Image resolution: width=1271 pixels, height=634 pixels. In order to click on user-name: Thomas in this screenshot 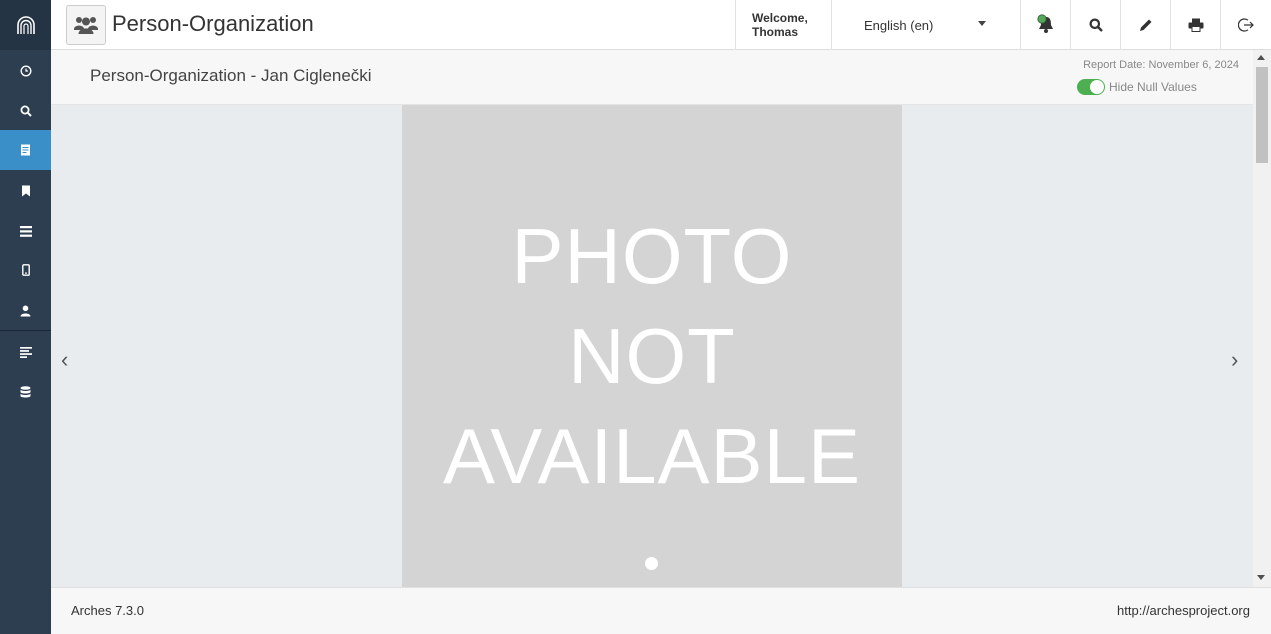, I will do `click(775, 32)`.